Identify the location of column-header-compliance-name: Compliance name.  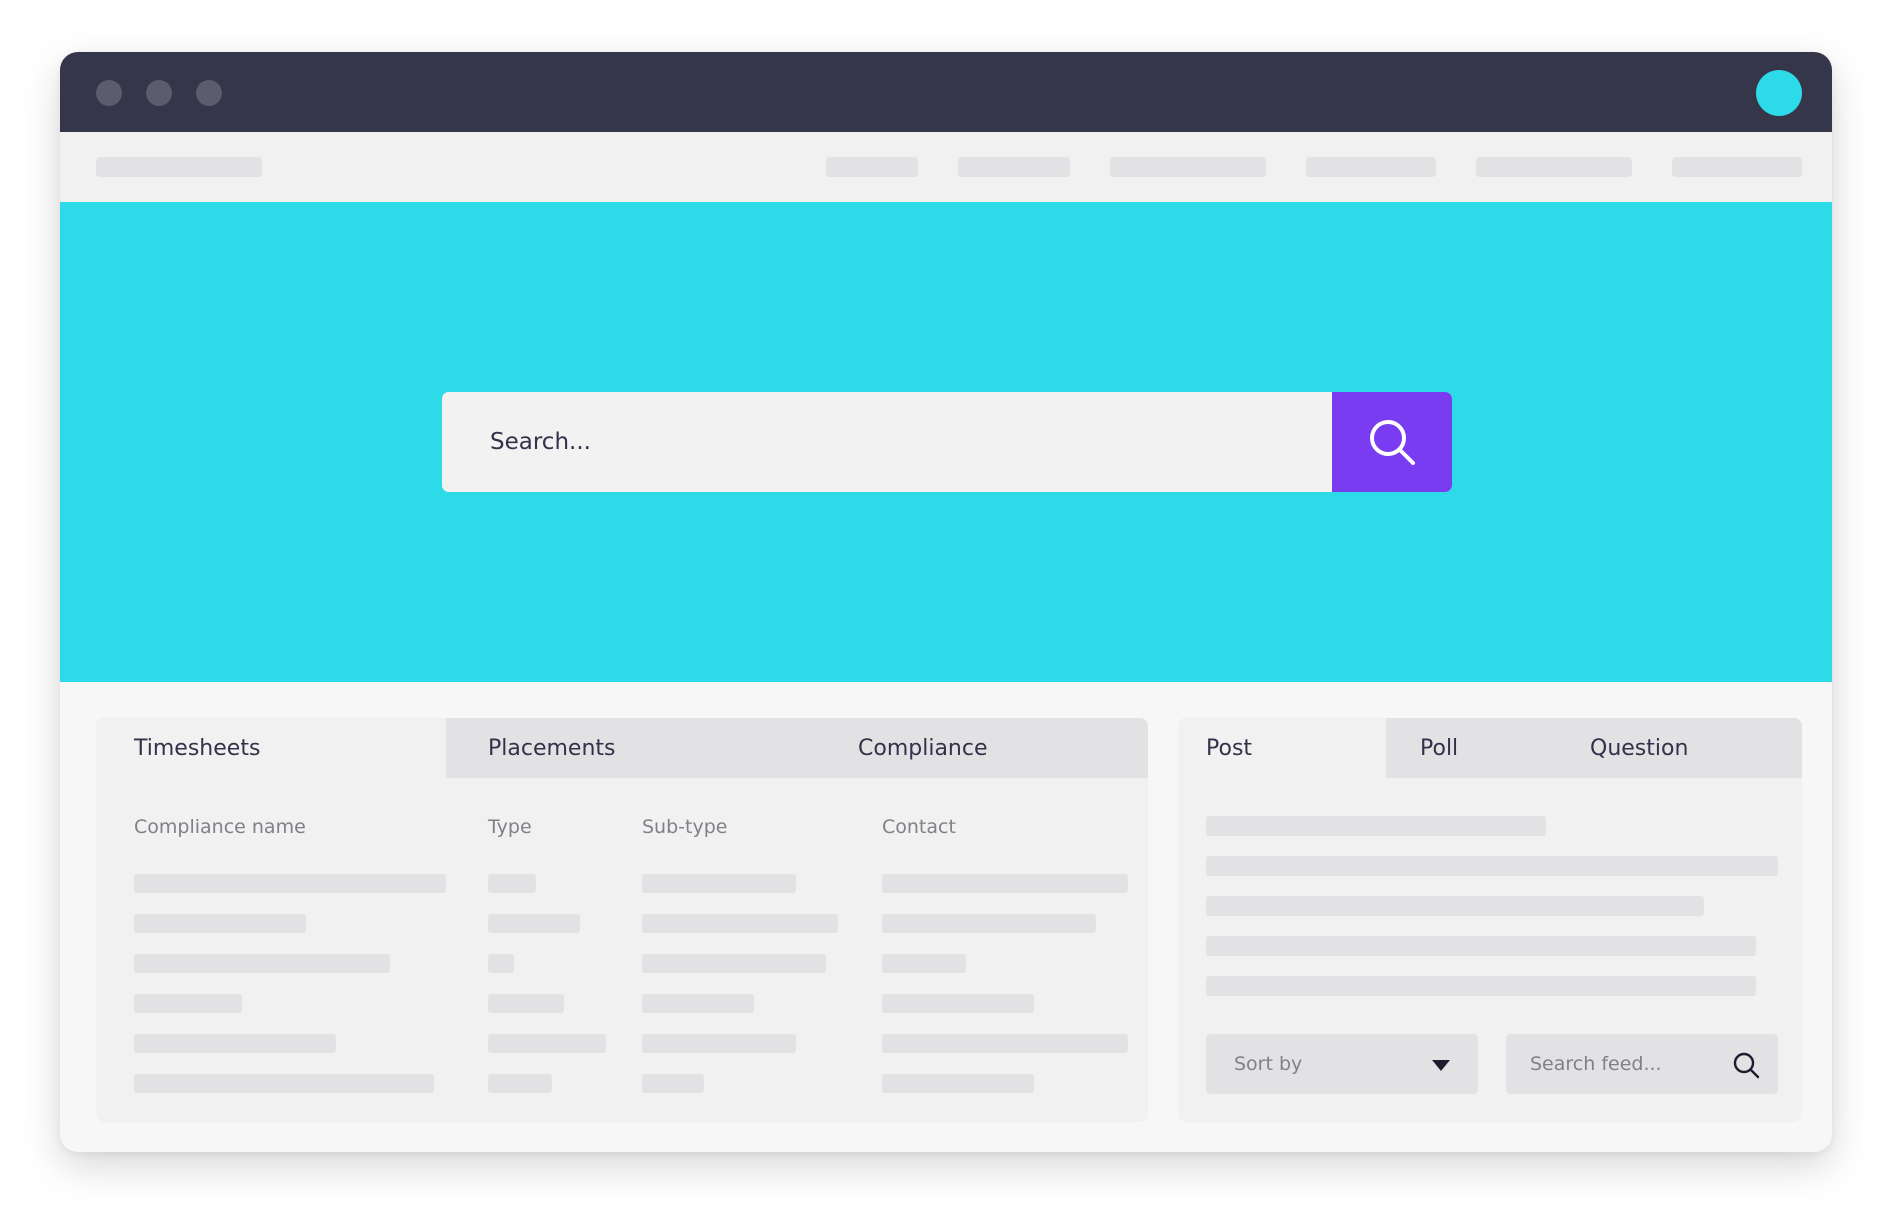
(220, 827).